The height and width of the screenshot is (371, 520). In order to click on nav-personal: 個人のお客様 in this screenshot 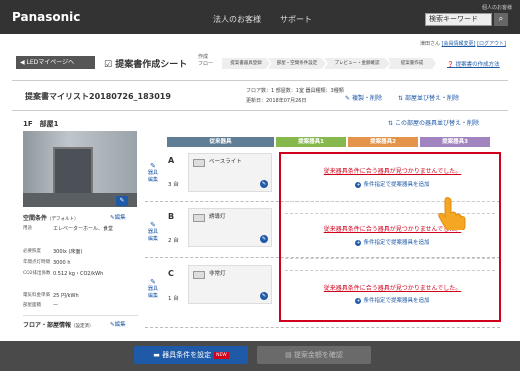, I will do `click(497, 7)`.